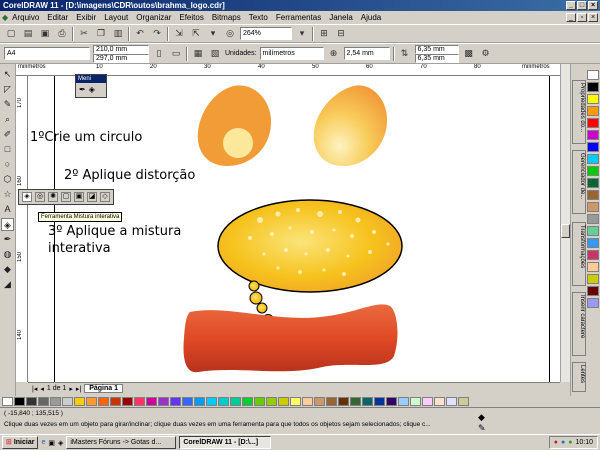 Image resolution: width=600 pixels, height=450 pixels. I want to click on snap-icon: ⊟, so click(341, 34).